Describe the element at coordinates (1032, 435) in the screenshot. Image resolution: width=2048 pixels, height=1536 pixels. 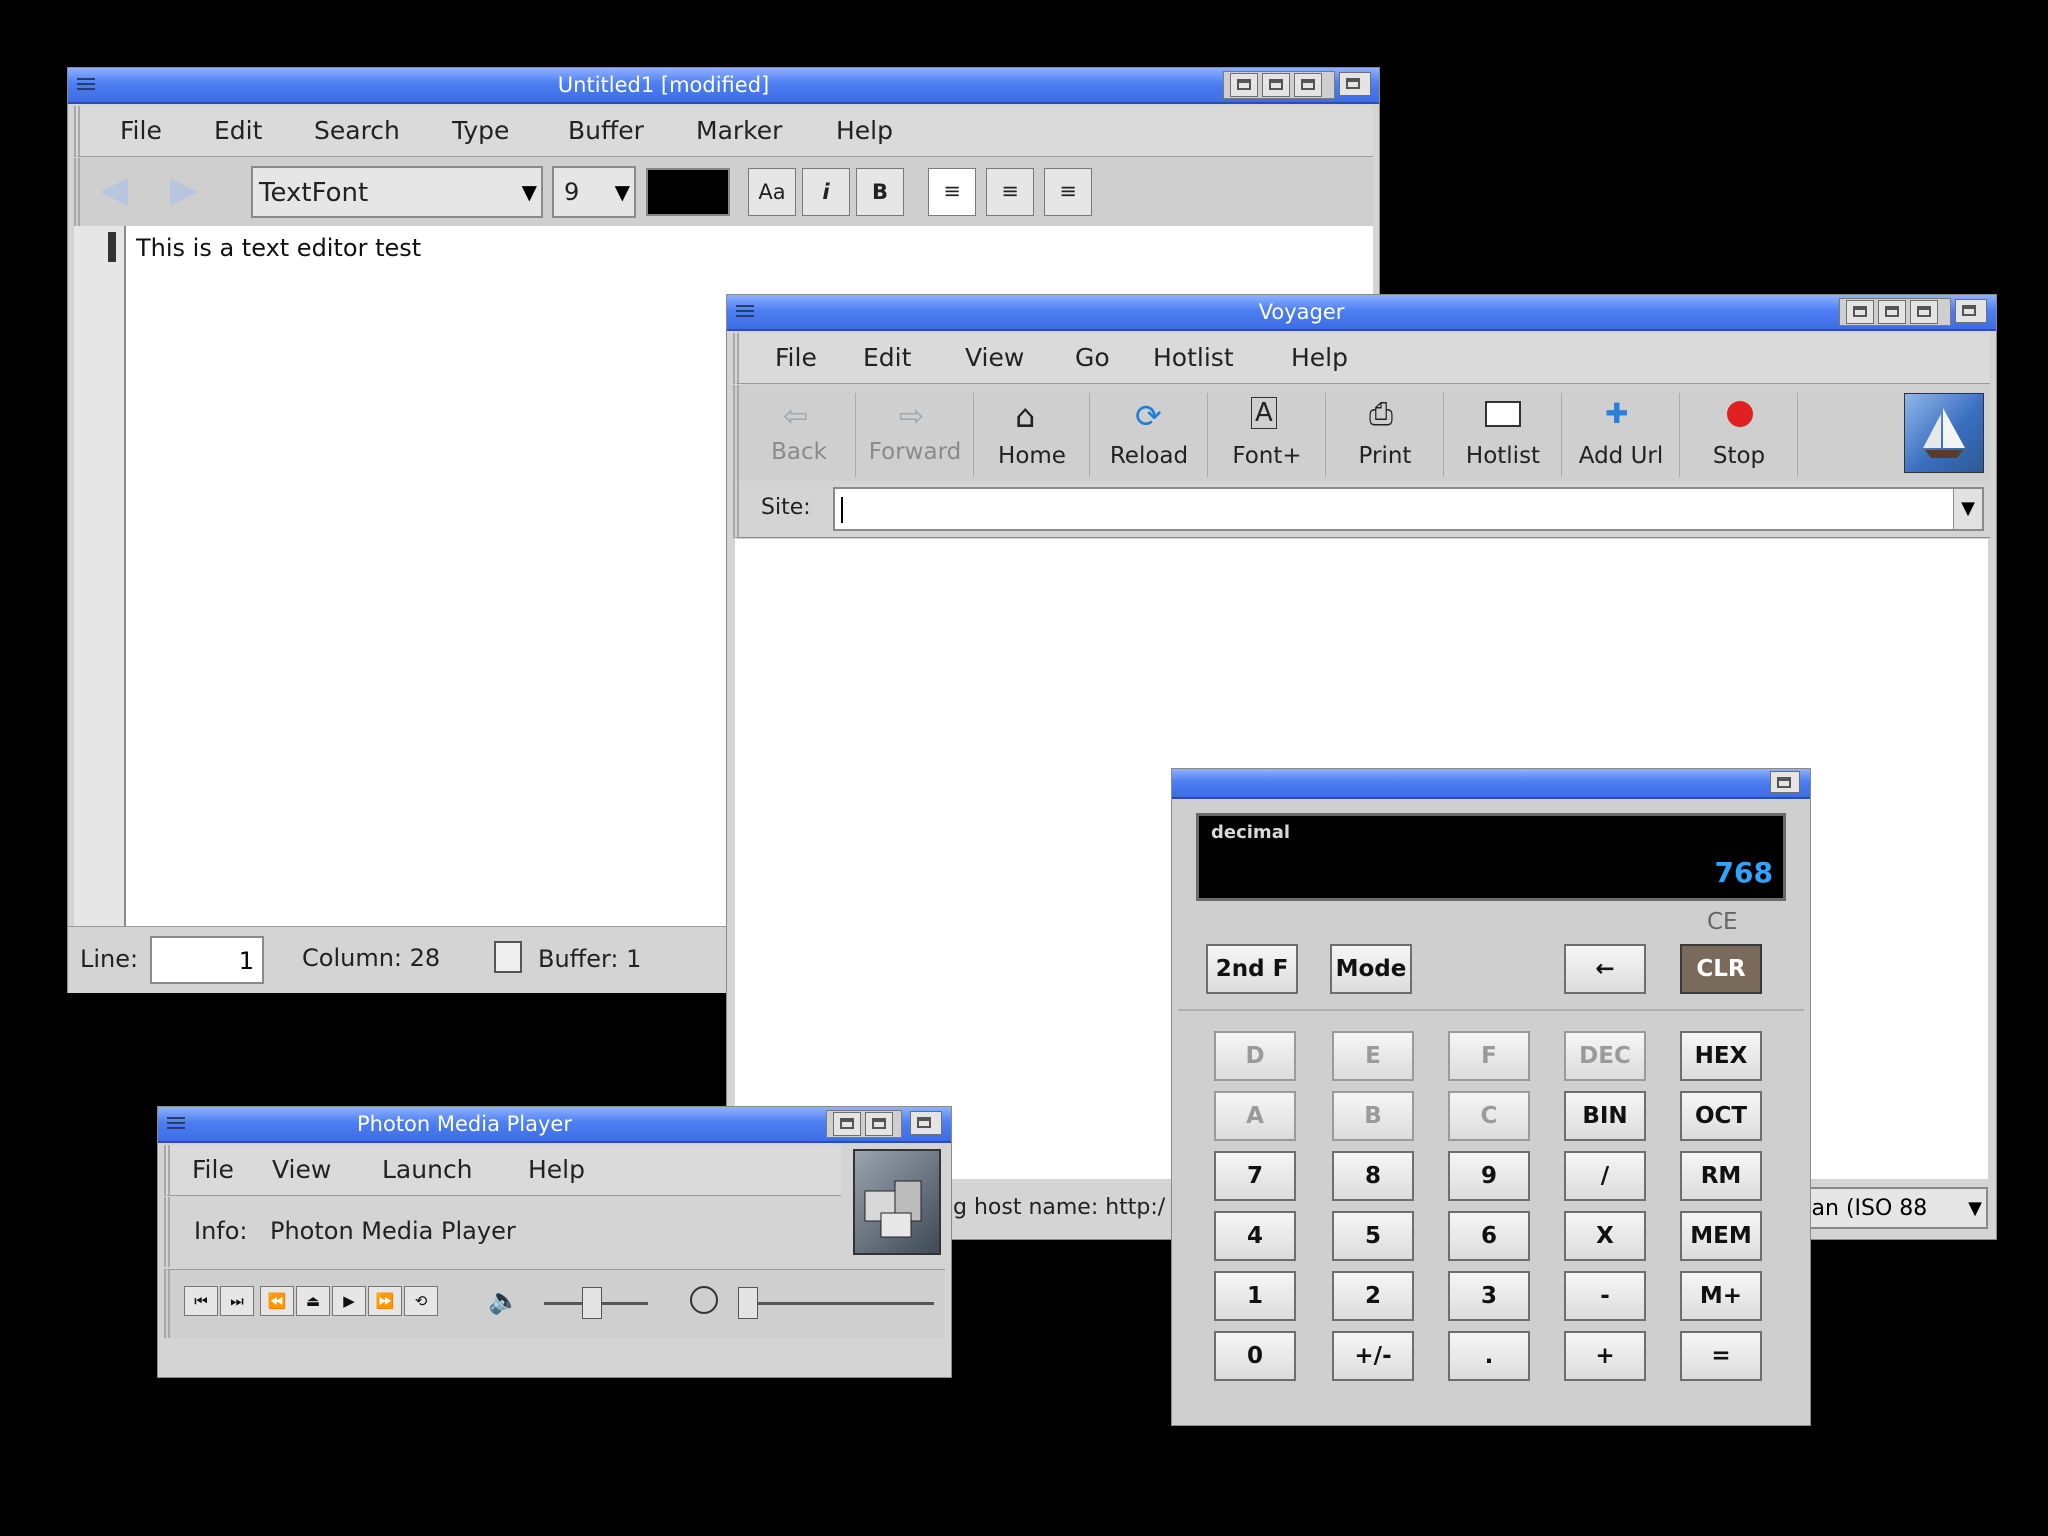
I see `home-button: ⌂ Home` at that location.